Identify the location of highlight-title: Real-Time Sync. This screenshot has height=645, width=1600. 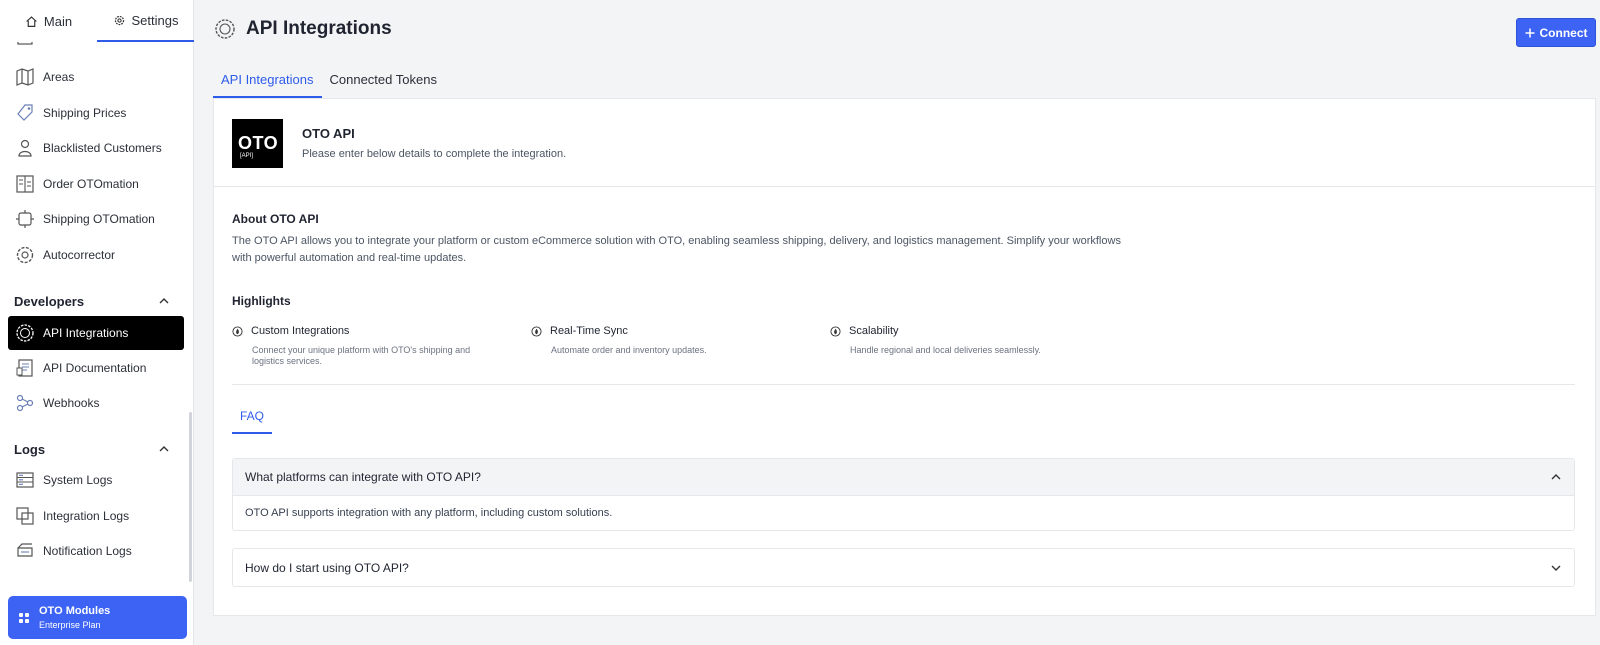
(589, 331).